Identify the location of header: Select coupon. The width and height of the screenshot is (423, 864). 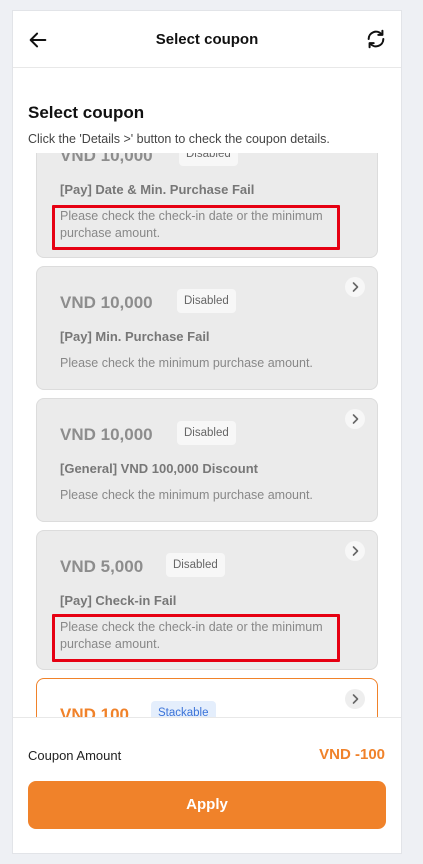
(207, 39).